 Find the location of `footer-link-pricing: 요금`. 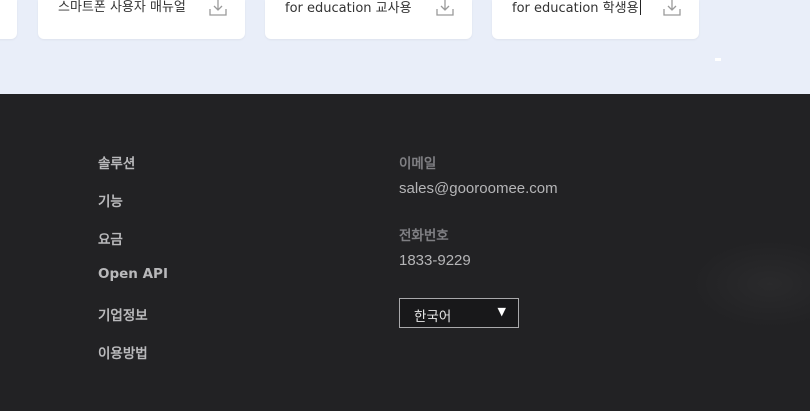

footer-link-pricing: 요금 is located at coordinates (110, 238).